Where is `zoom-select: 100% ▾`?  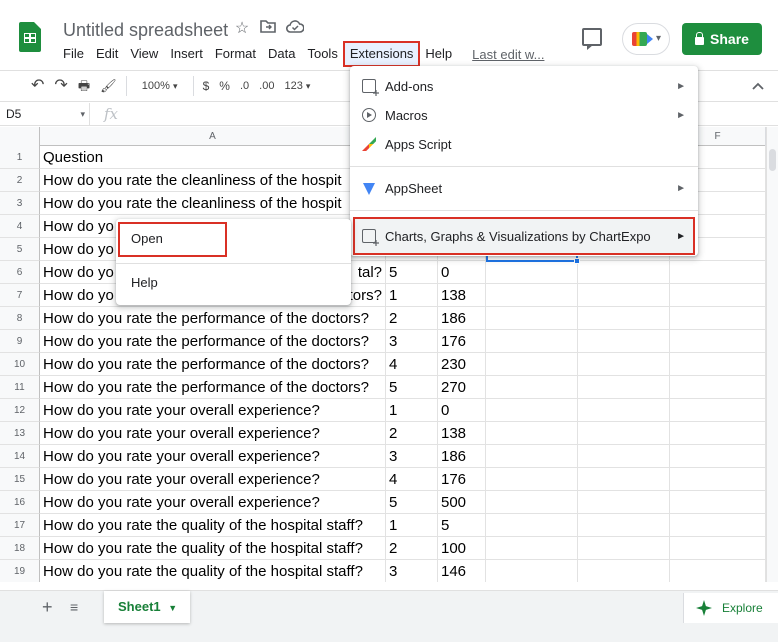 zoom-select: 100% ▾ is located at coordinates (160, 86).